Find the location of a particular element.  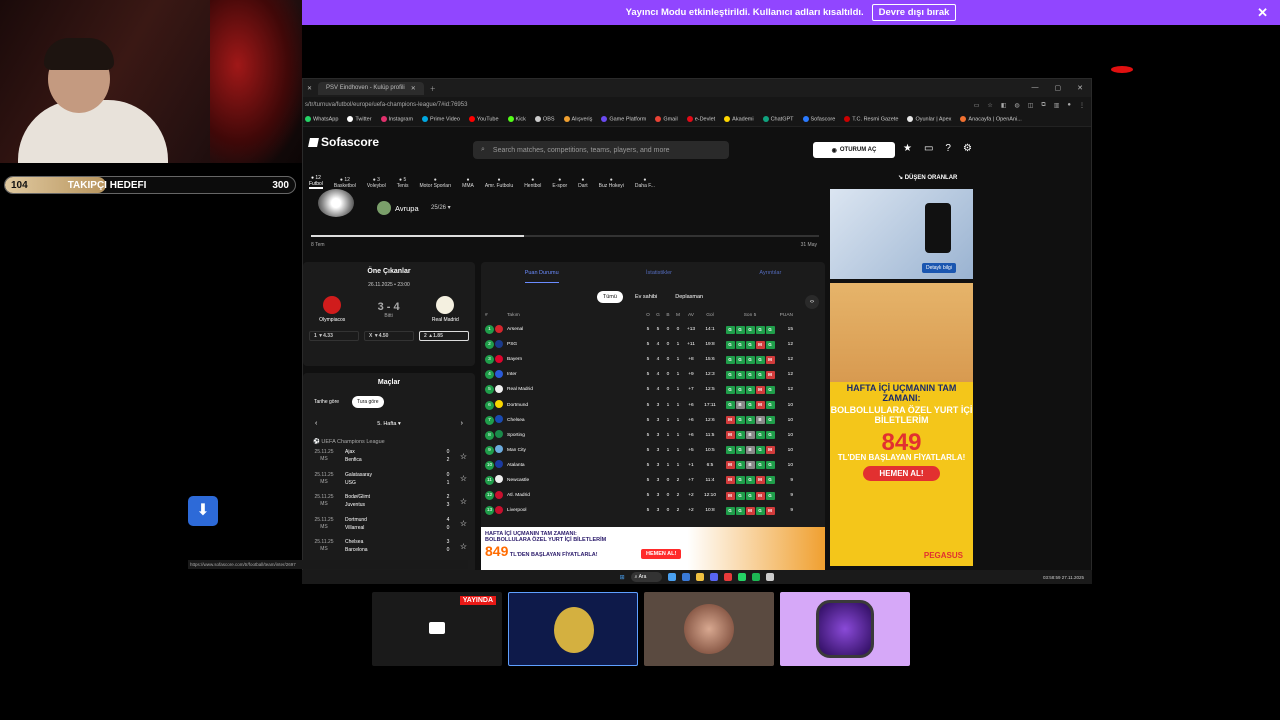

tab-statistics: İstatistikler is located at coordinates (659, 276).